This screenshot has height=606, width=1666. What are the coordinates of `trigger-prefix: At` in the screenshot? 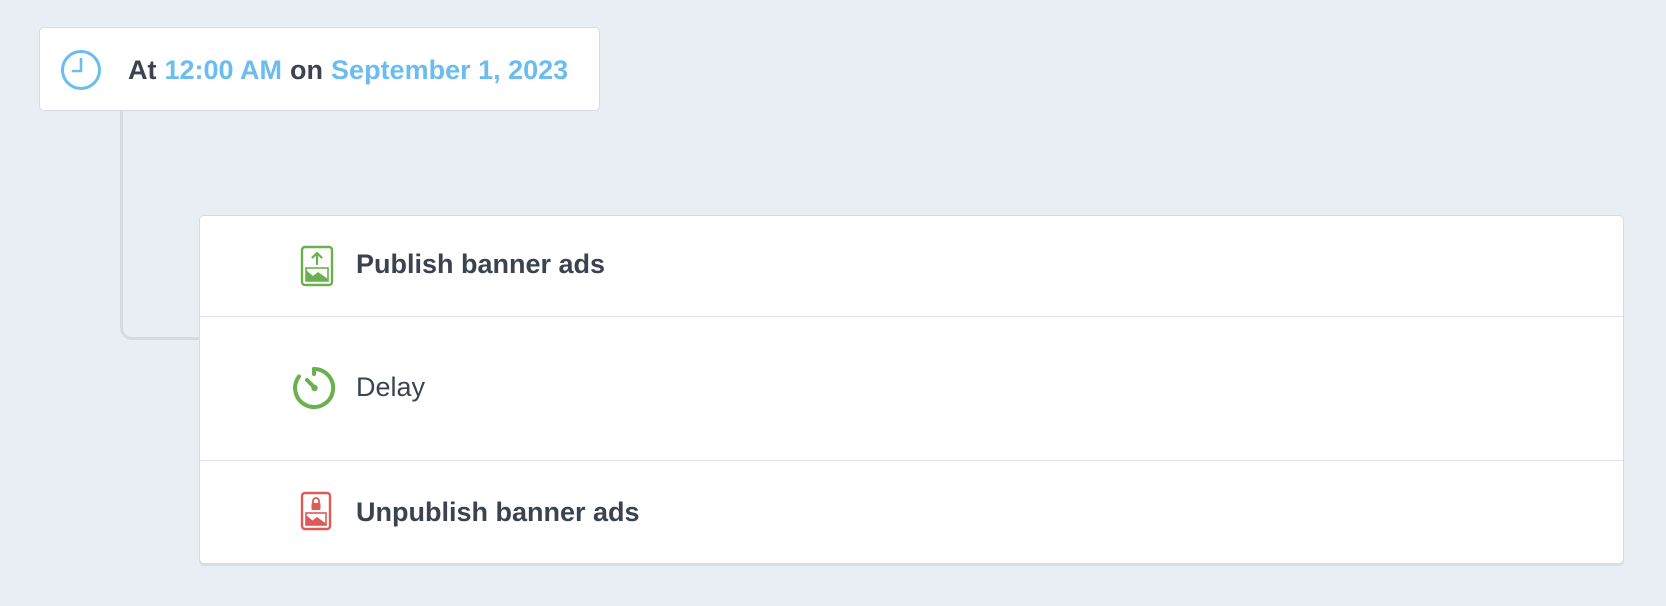 It's located at (142, 69).